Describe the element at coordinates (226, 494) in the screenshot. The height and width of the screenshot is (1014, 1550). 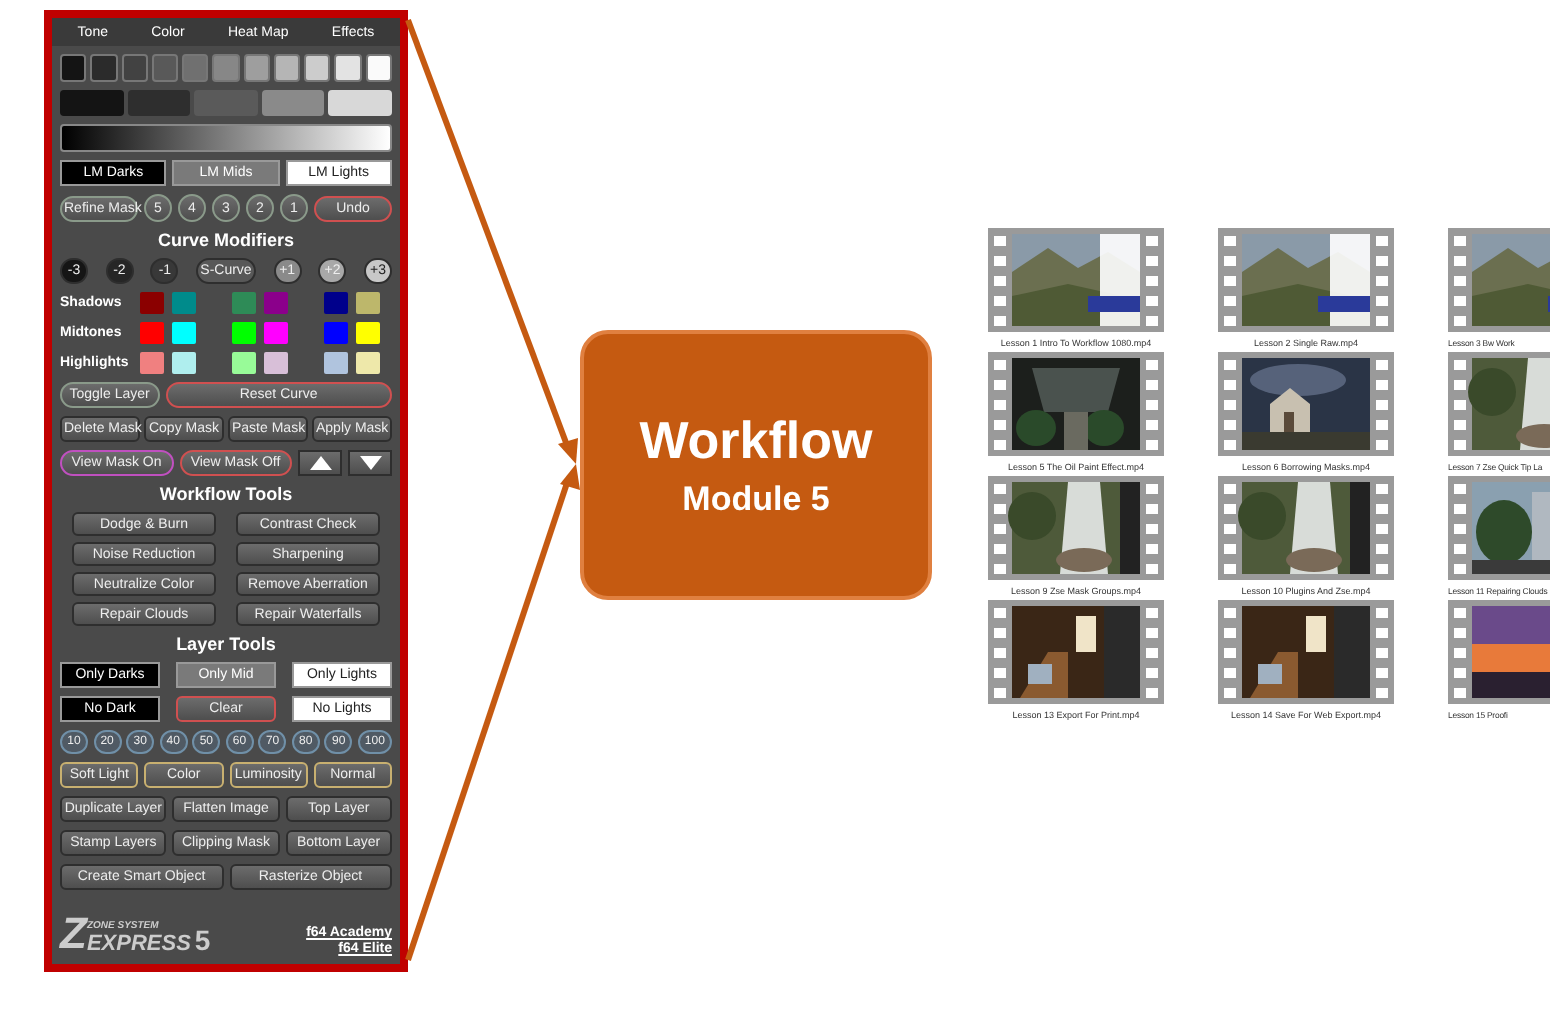
I see `section-heading: Workflow Tools` at that location.